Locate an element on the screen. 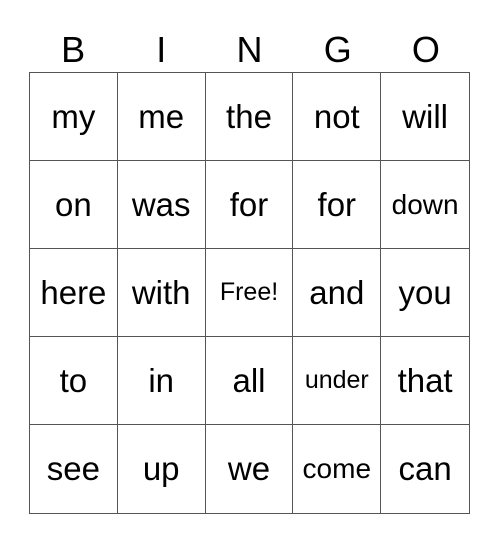  bingo-cell: under is located at coordinates (337, 381).